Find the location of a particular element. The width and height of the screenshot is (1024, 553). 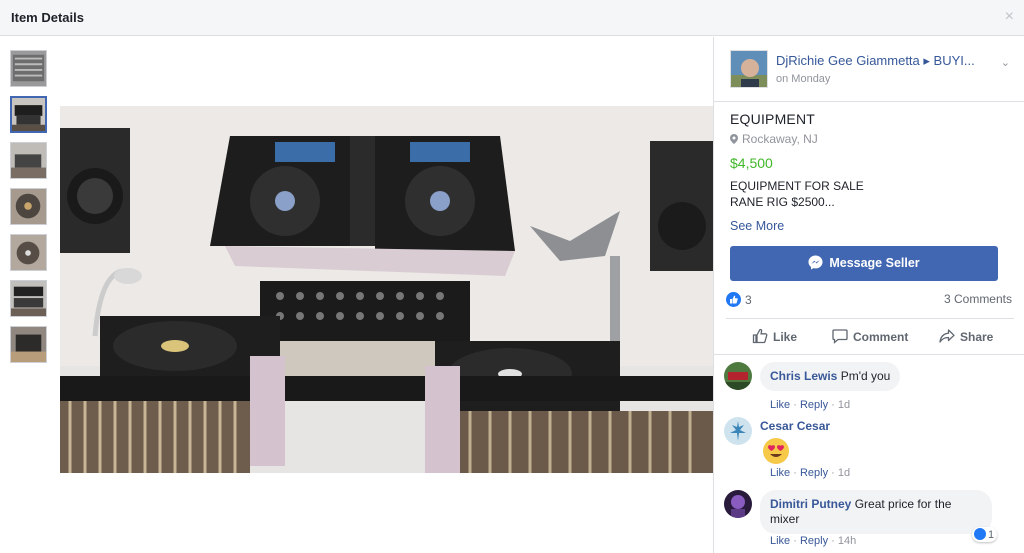

message-seller-label: Message Seller is located at coordinates (874, 263).